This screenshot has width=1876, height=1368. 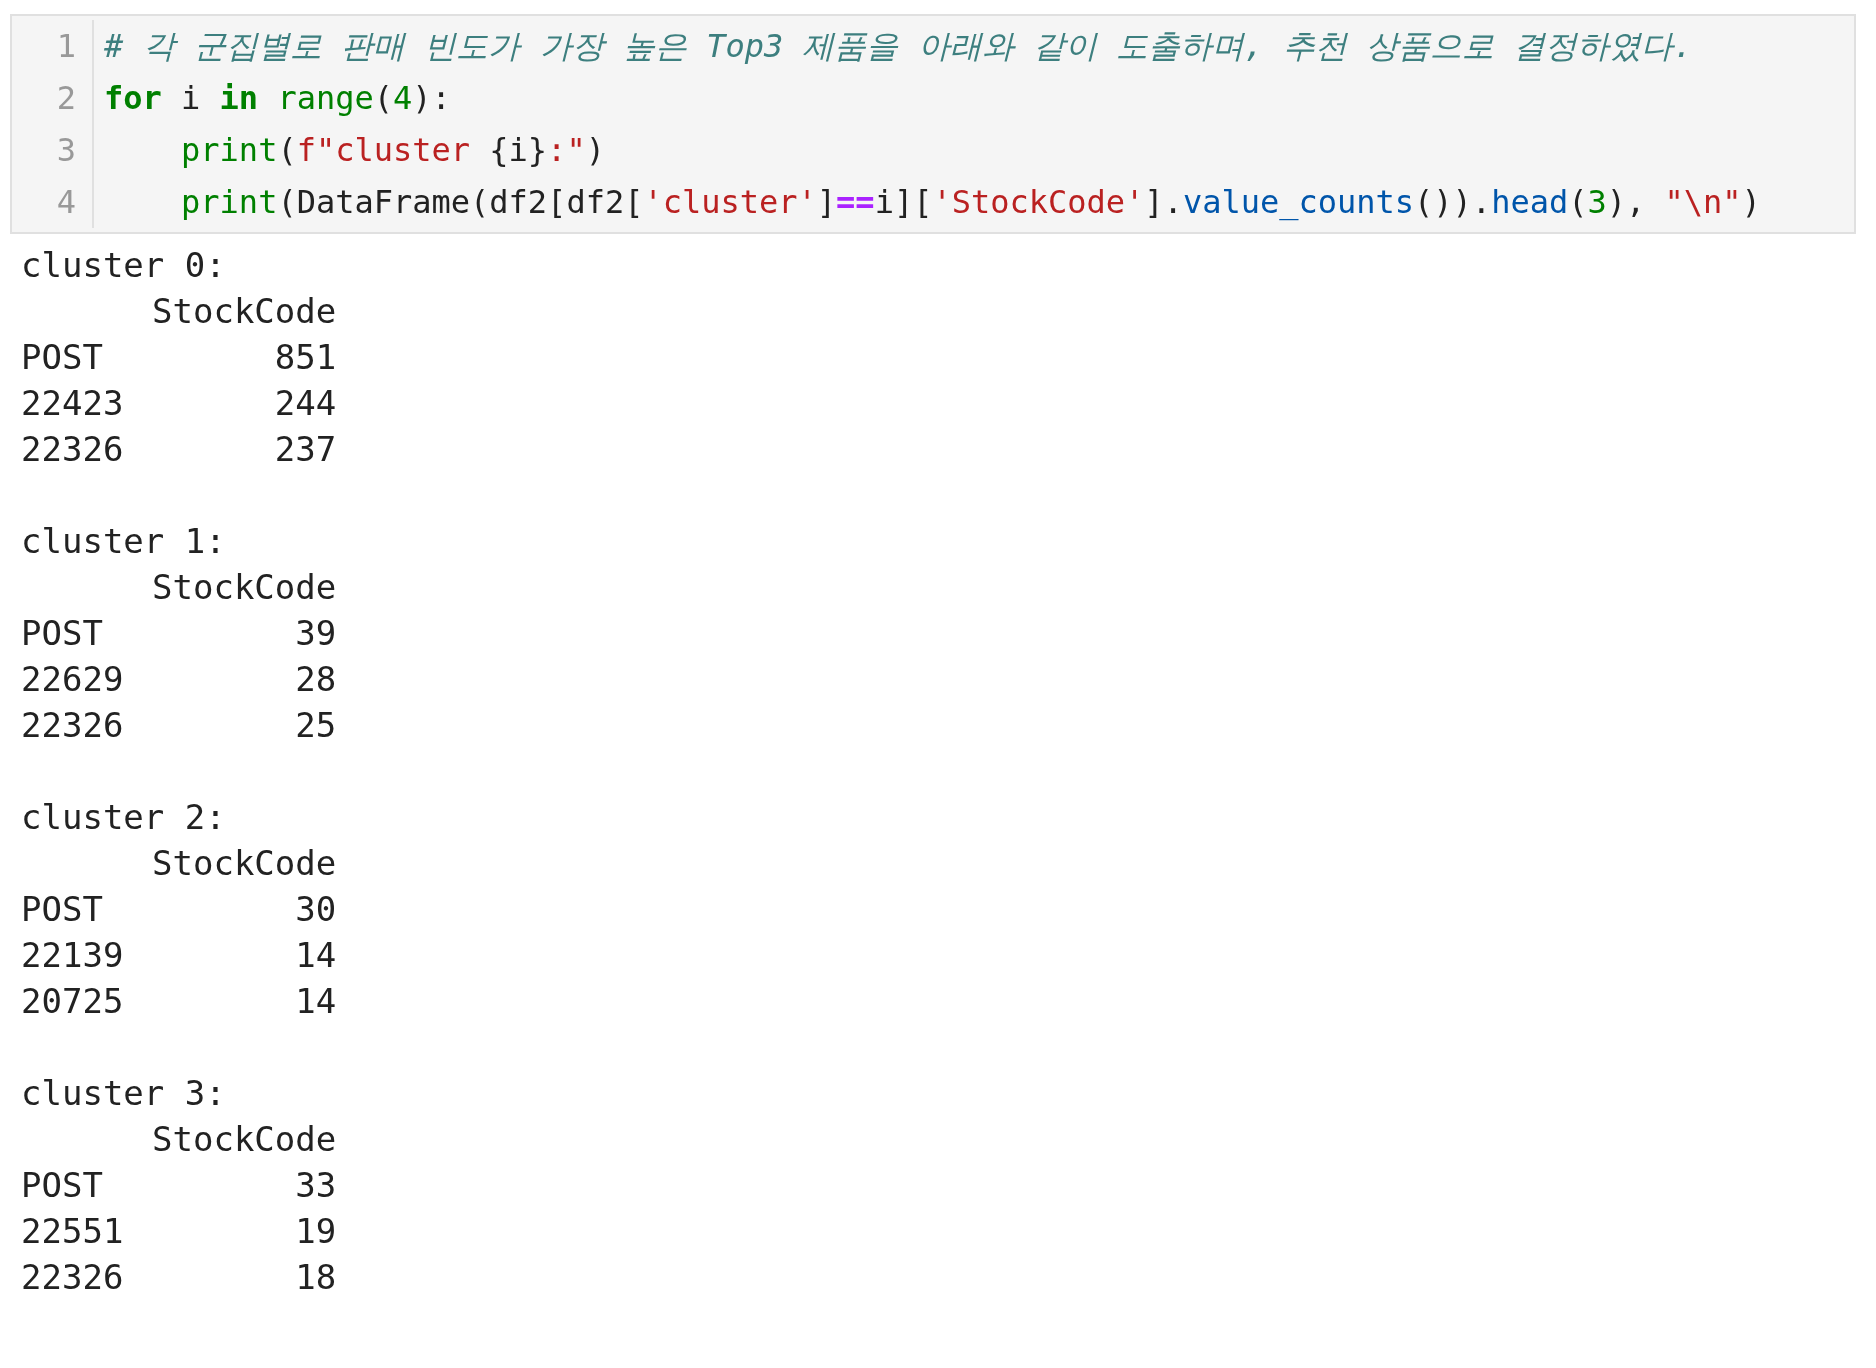 I want to click on value-text: 851, so click(x=305, y=357).